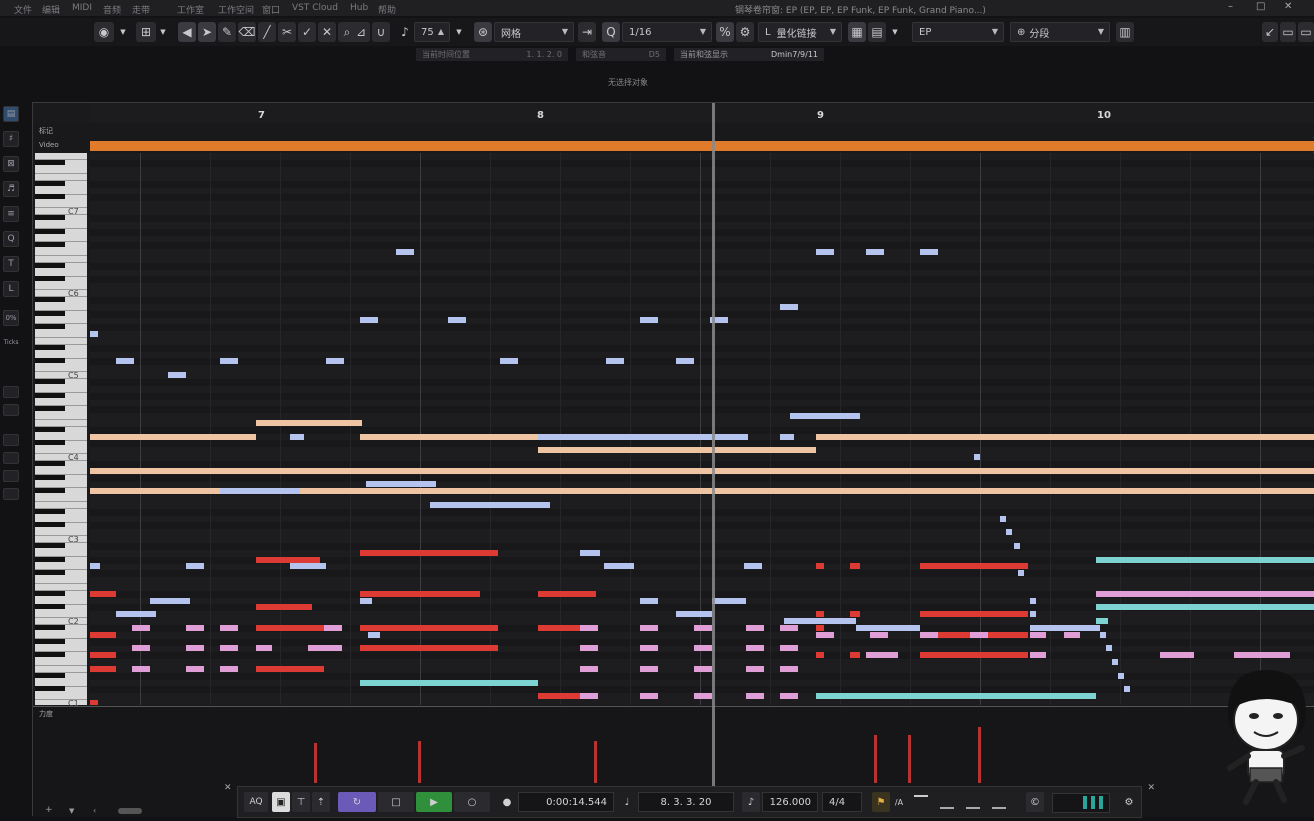  I want to click on iterative-quantize-icon: %, so click(725, 32).